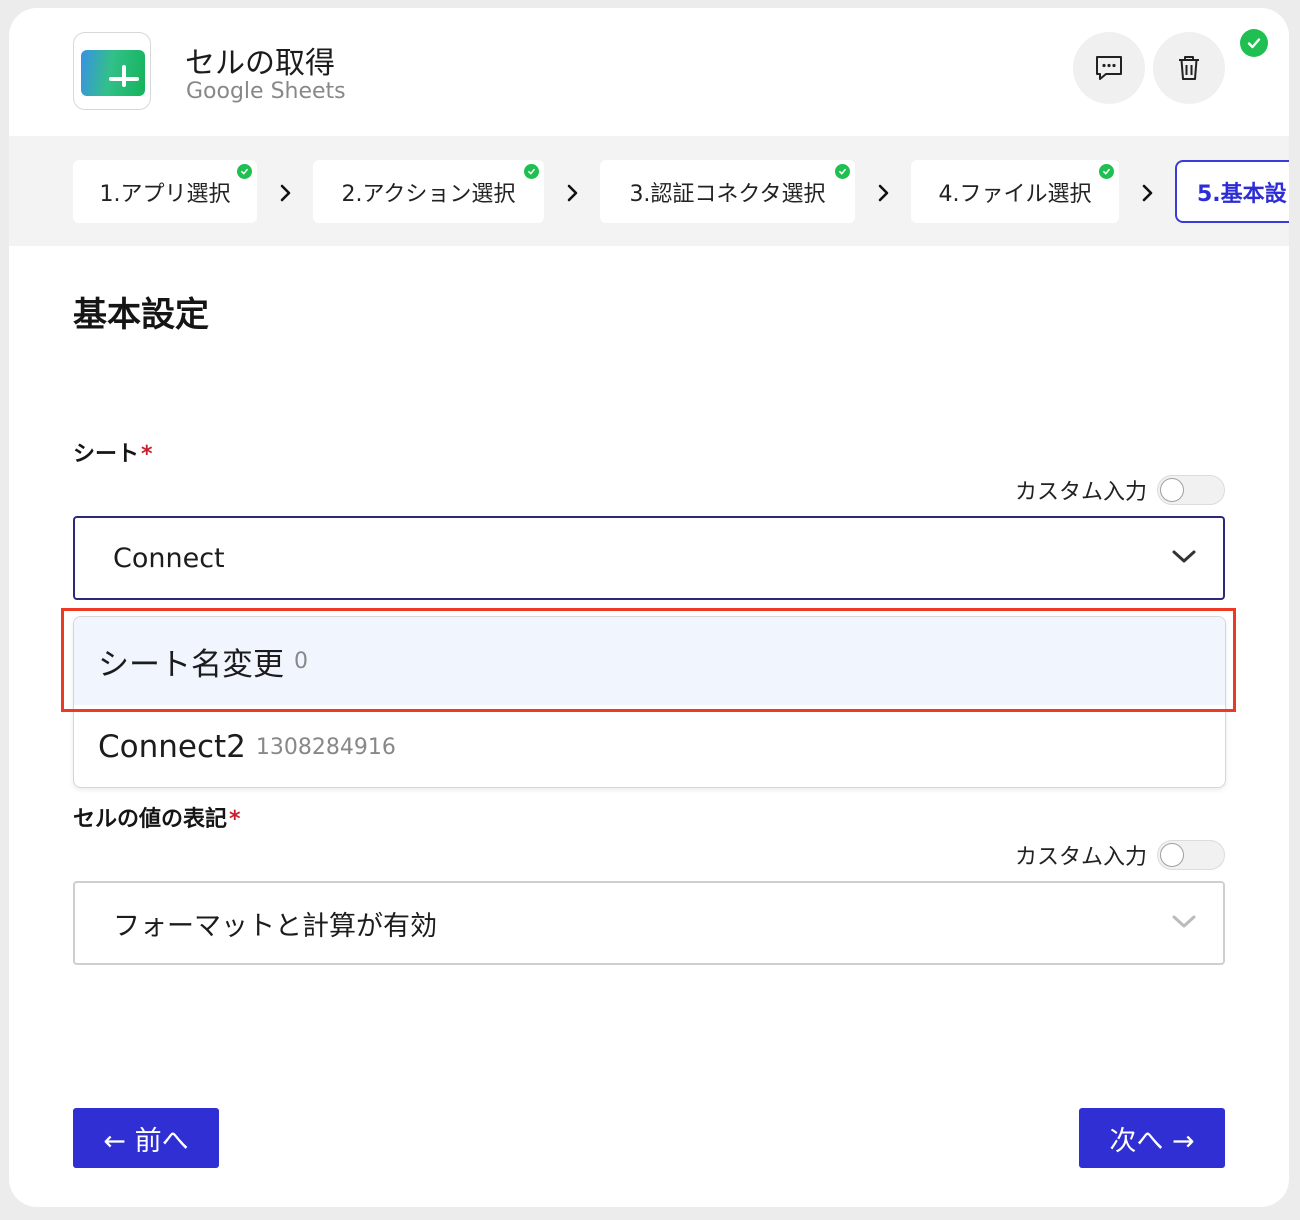 The image size is (1300, 1220). I want to click on step-connector-select: 3.認証コネクタ選択, so click(727, 191).